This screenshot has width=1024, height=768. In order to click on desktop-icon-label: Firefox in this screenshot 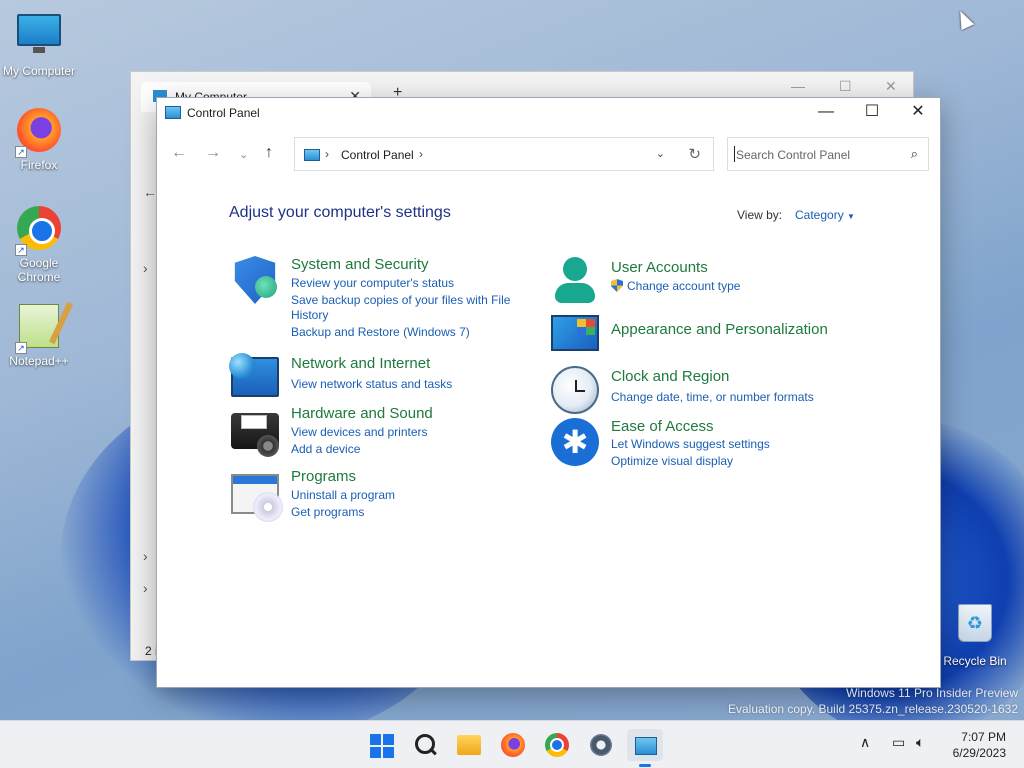, I will do `click(39, 165)`.